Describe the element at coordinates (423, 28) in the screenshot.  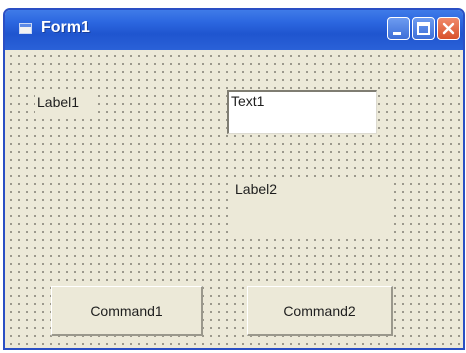
I see `maximize-button` at that location.